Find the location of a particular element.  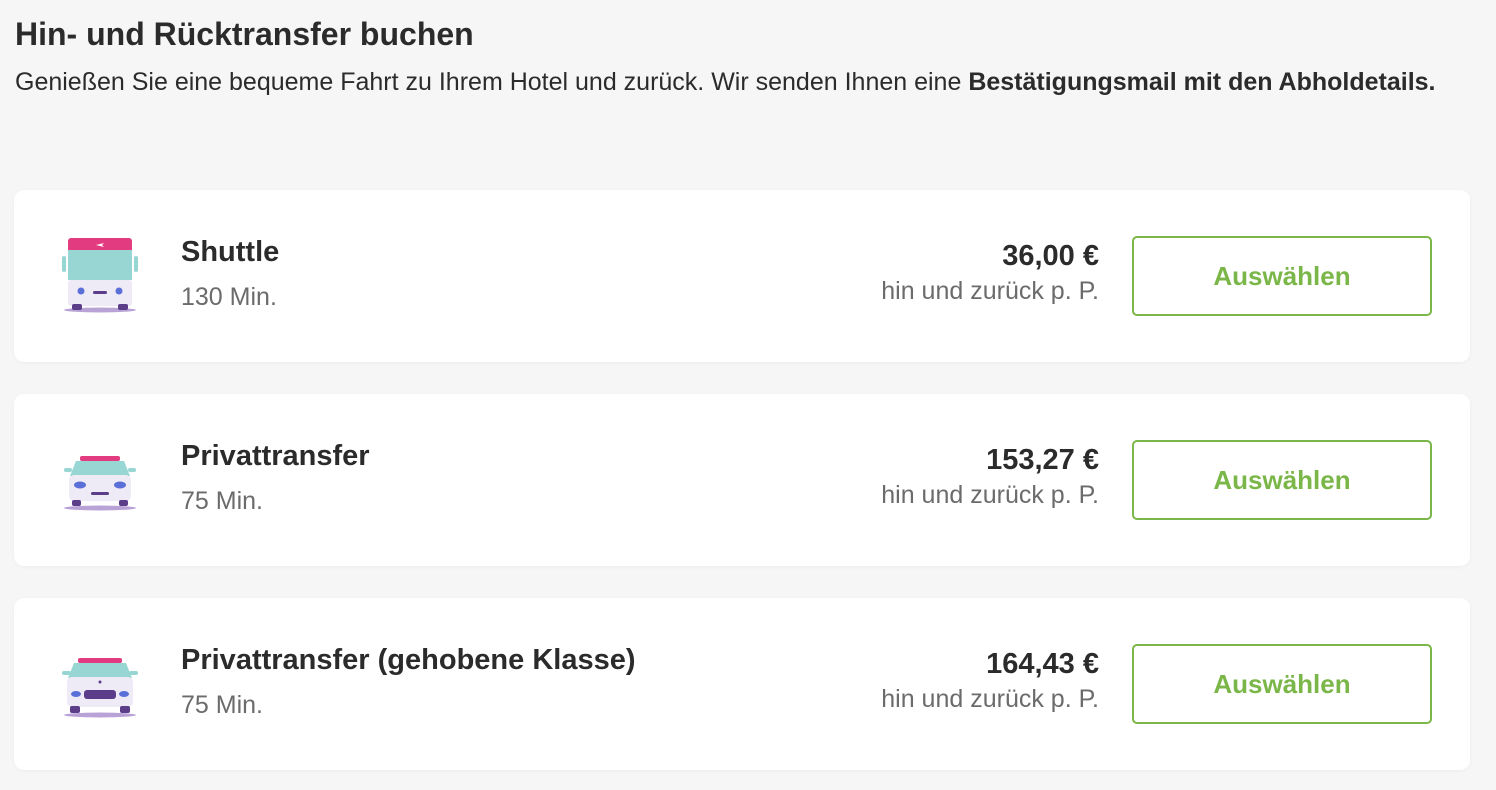

option-price: 164,43 € is located at coordinates (1042, 664).